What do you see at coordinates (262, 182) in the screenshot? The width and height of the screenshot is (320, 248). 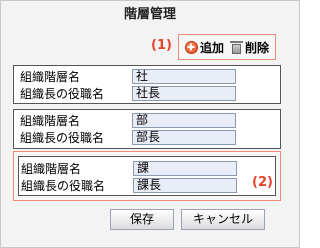 I see `annotation-2: (2)` at bounding box center [262, 182].